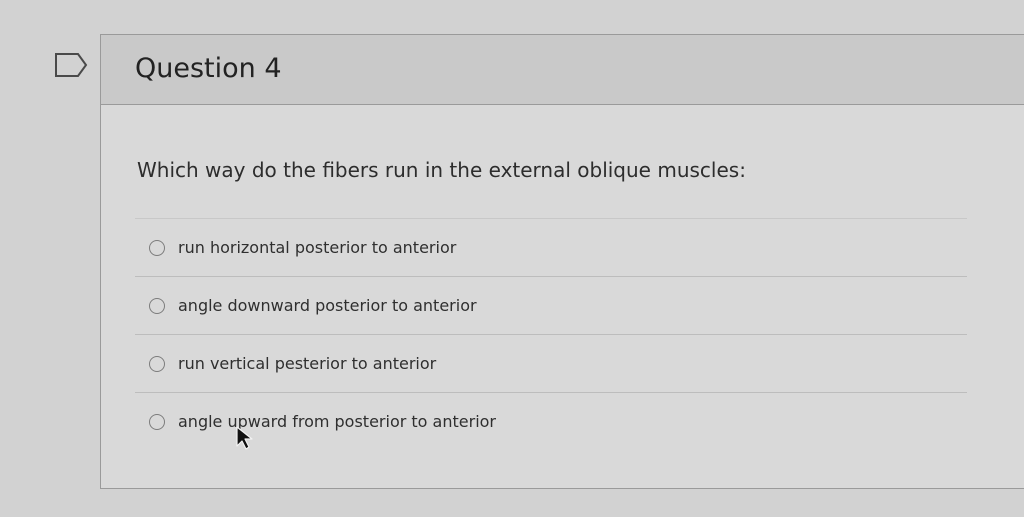 The image size is (1024, 517). What do you see at coordinates (327, 306) in the screenshot?
I see `answer-label: angle downward posterior to anterior` at bounding box center [327, 306].